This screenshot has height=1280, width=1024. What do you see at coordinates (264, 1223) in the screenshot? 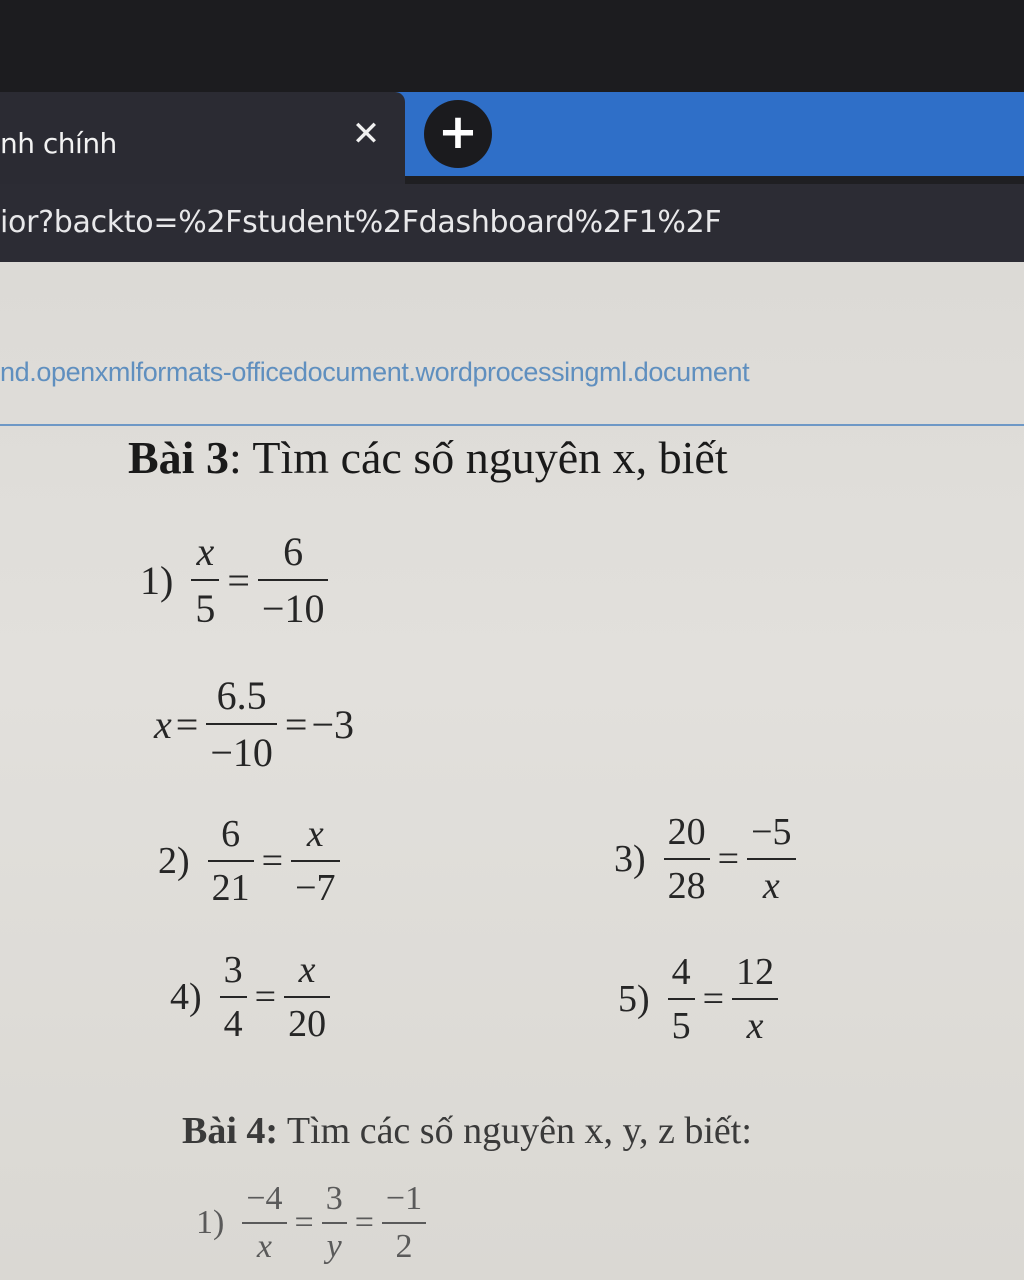
I see `fraction-a: −4 x` at bounding box center [264, 1223].